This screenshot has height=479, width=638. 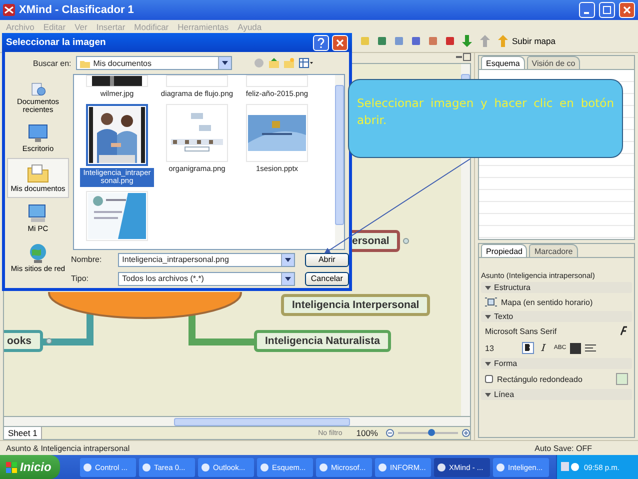 I want to click on panel-tab: Esquema, so click(x=503, y=62).